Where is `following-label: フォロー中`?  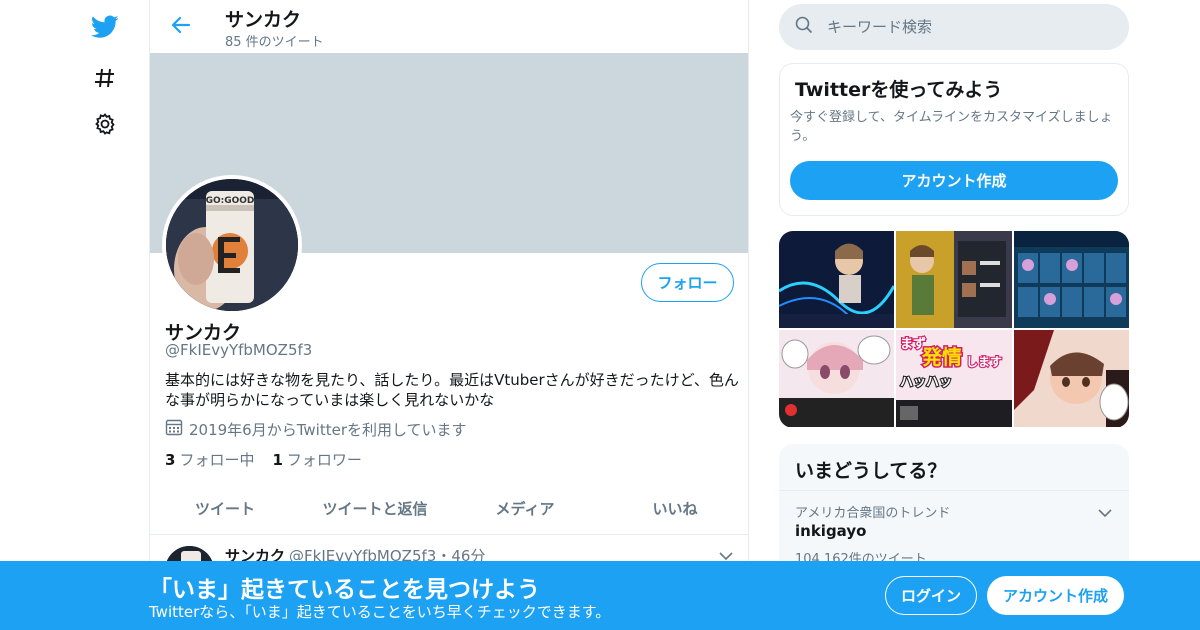 following-label: フォロー中 is located at coordinates (217, 460).